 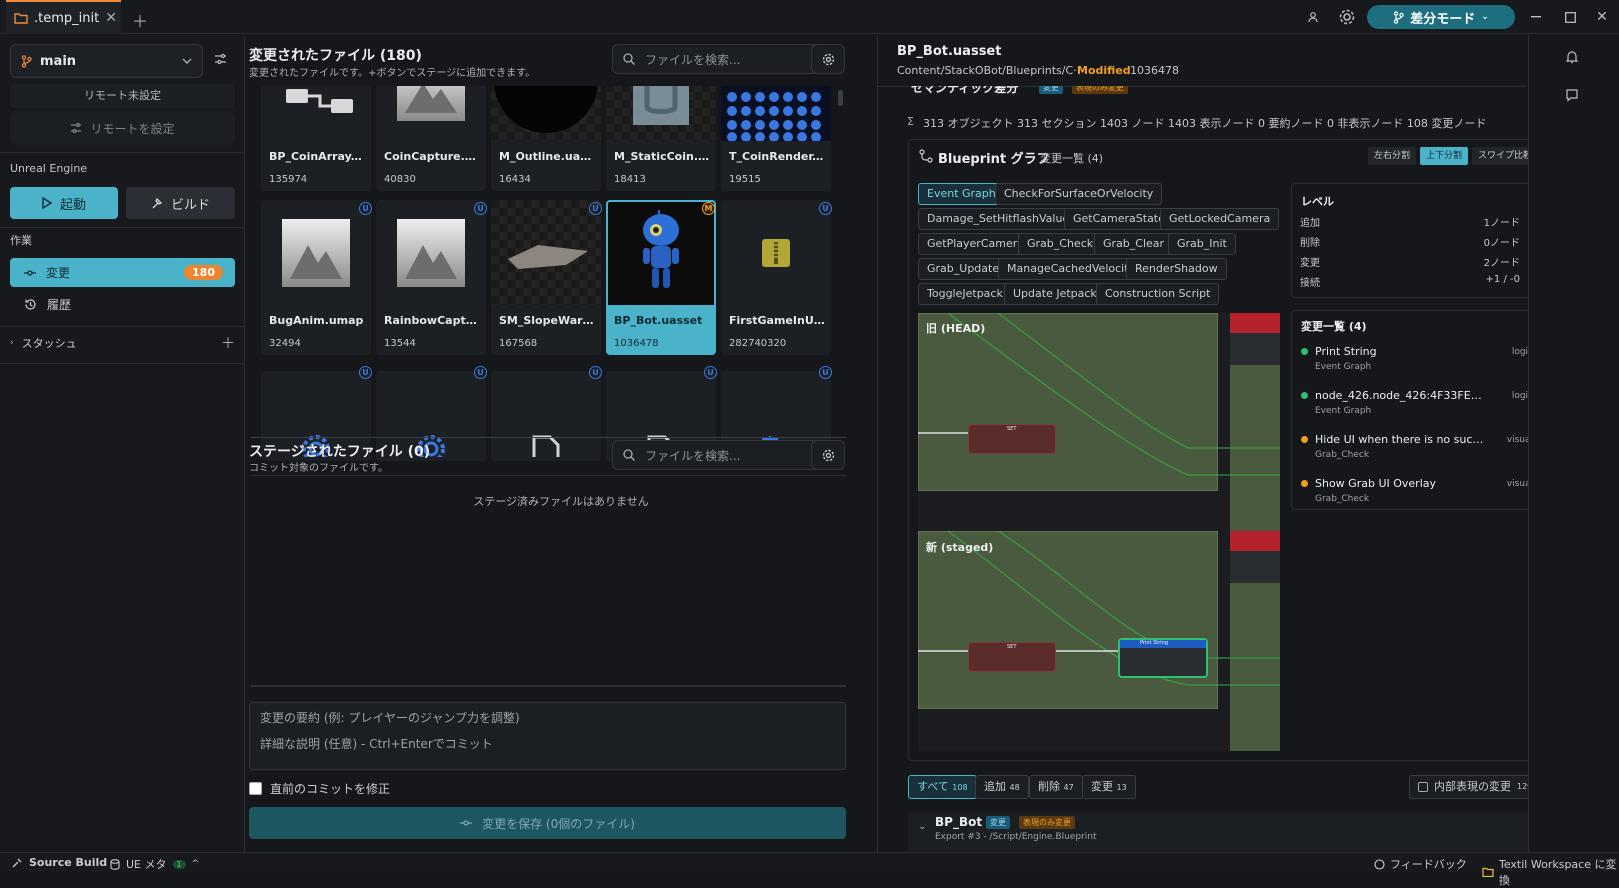 I want to click on branch-settings-icon, so click(x=220, y=59).